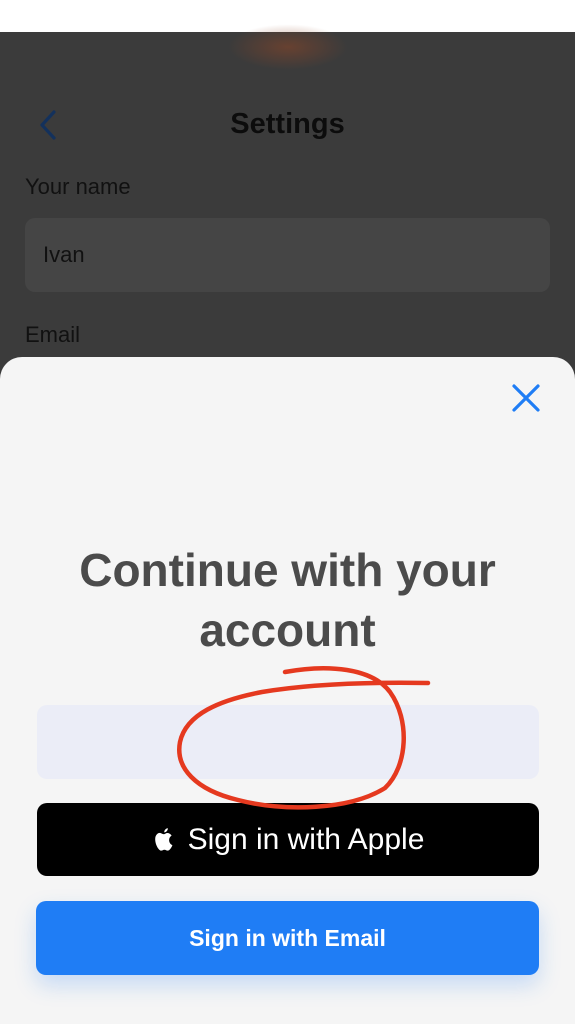 Image resolution: width=575 pixels, height=1024 pixels. I want to click on apple-button-label: Sign in with Apple, so click(306, 839).